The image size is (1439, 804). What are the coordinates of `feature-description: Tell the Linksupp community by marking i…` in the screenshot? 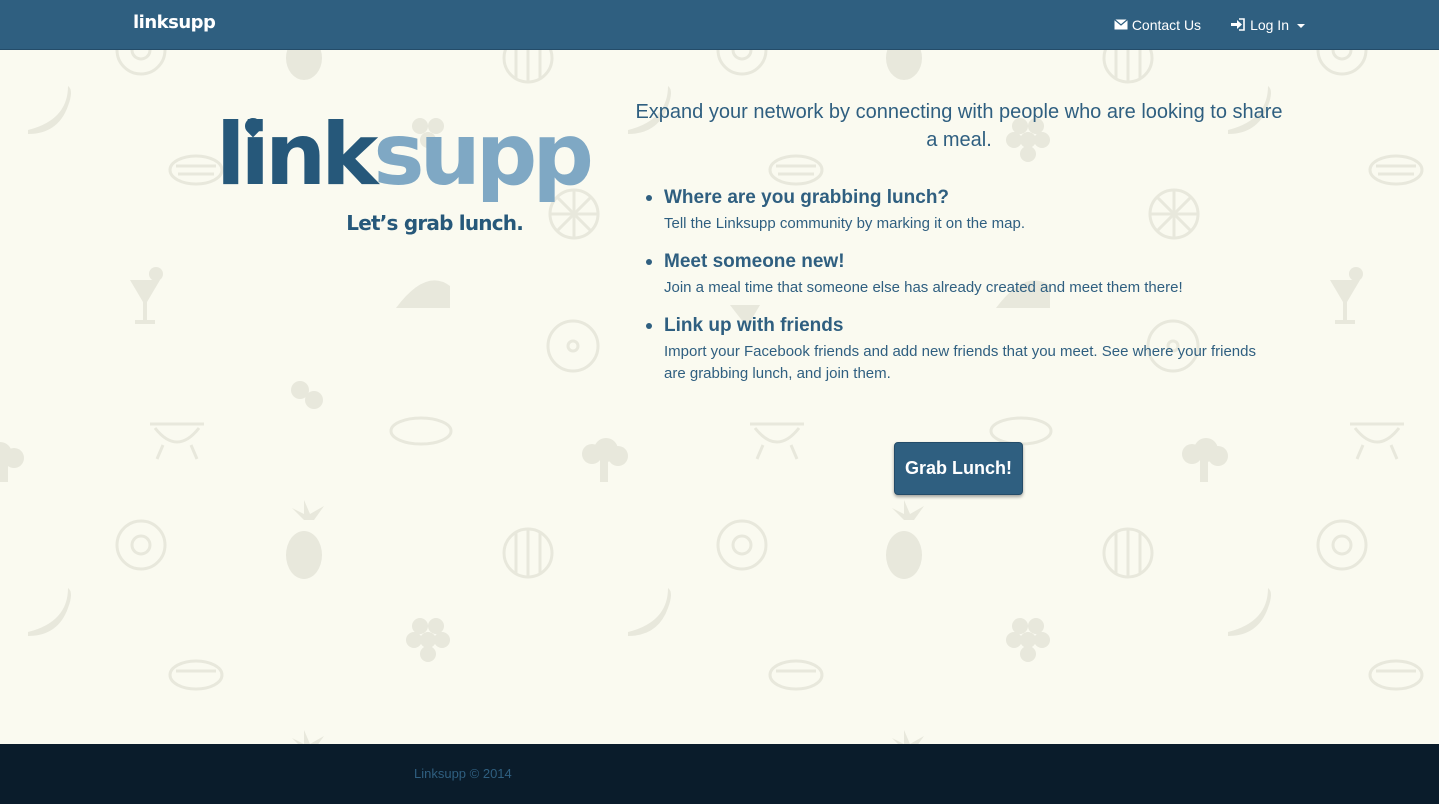 It's located at (845, 223).